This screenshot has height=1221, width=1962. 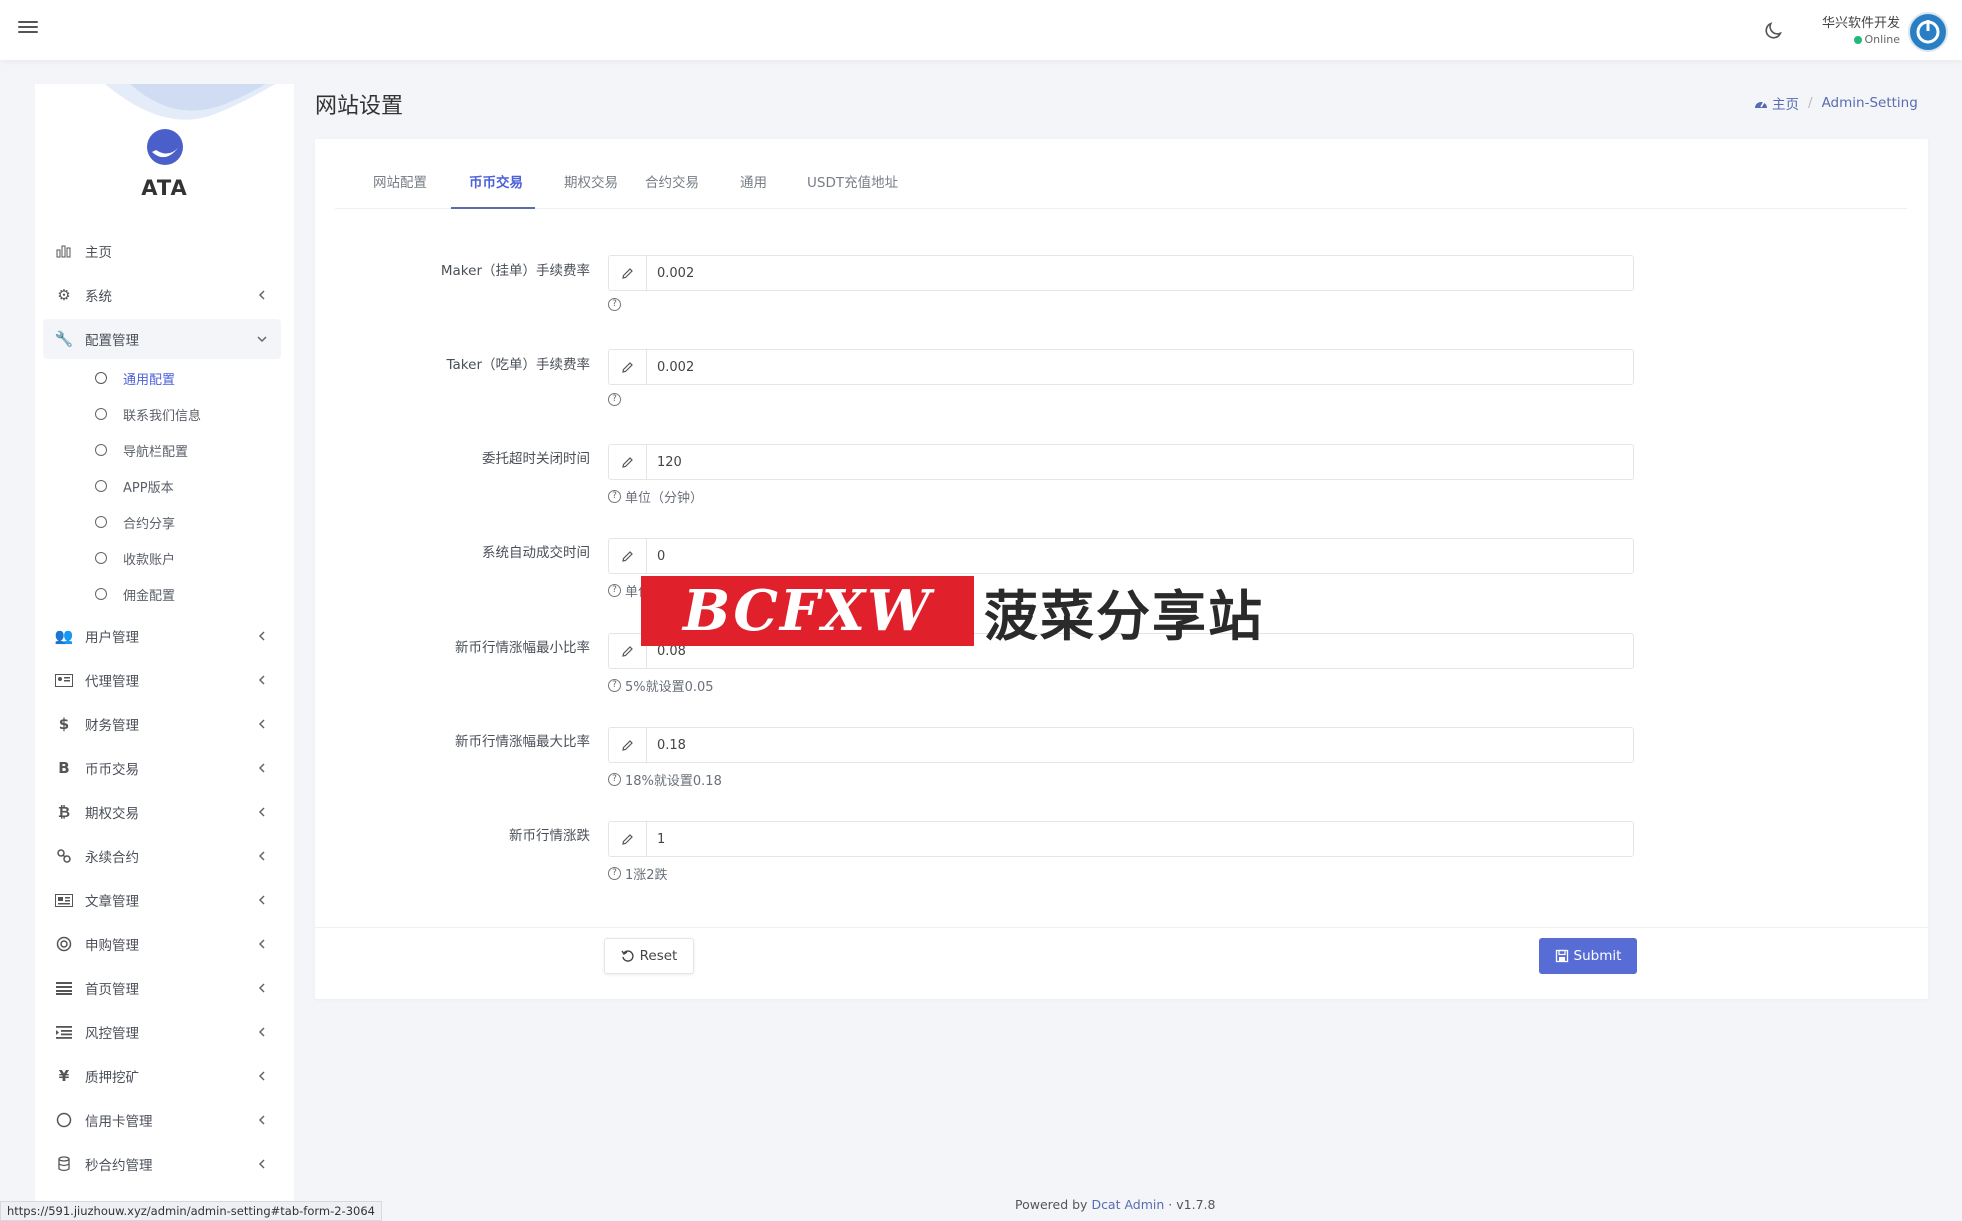 What do you see at coordinates (162, 251) in the screenshot?
I see `sidebar-item-home: 主页` at bounding box center [162, 251].